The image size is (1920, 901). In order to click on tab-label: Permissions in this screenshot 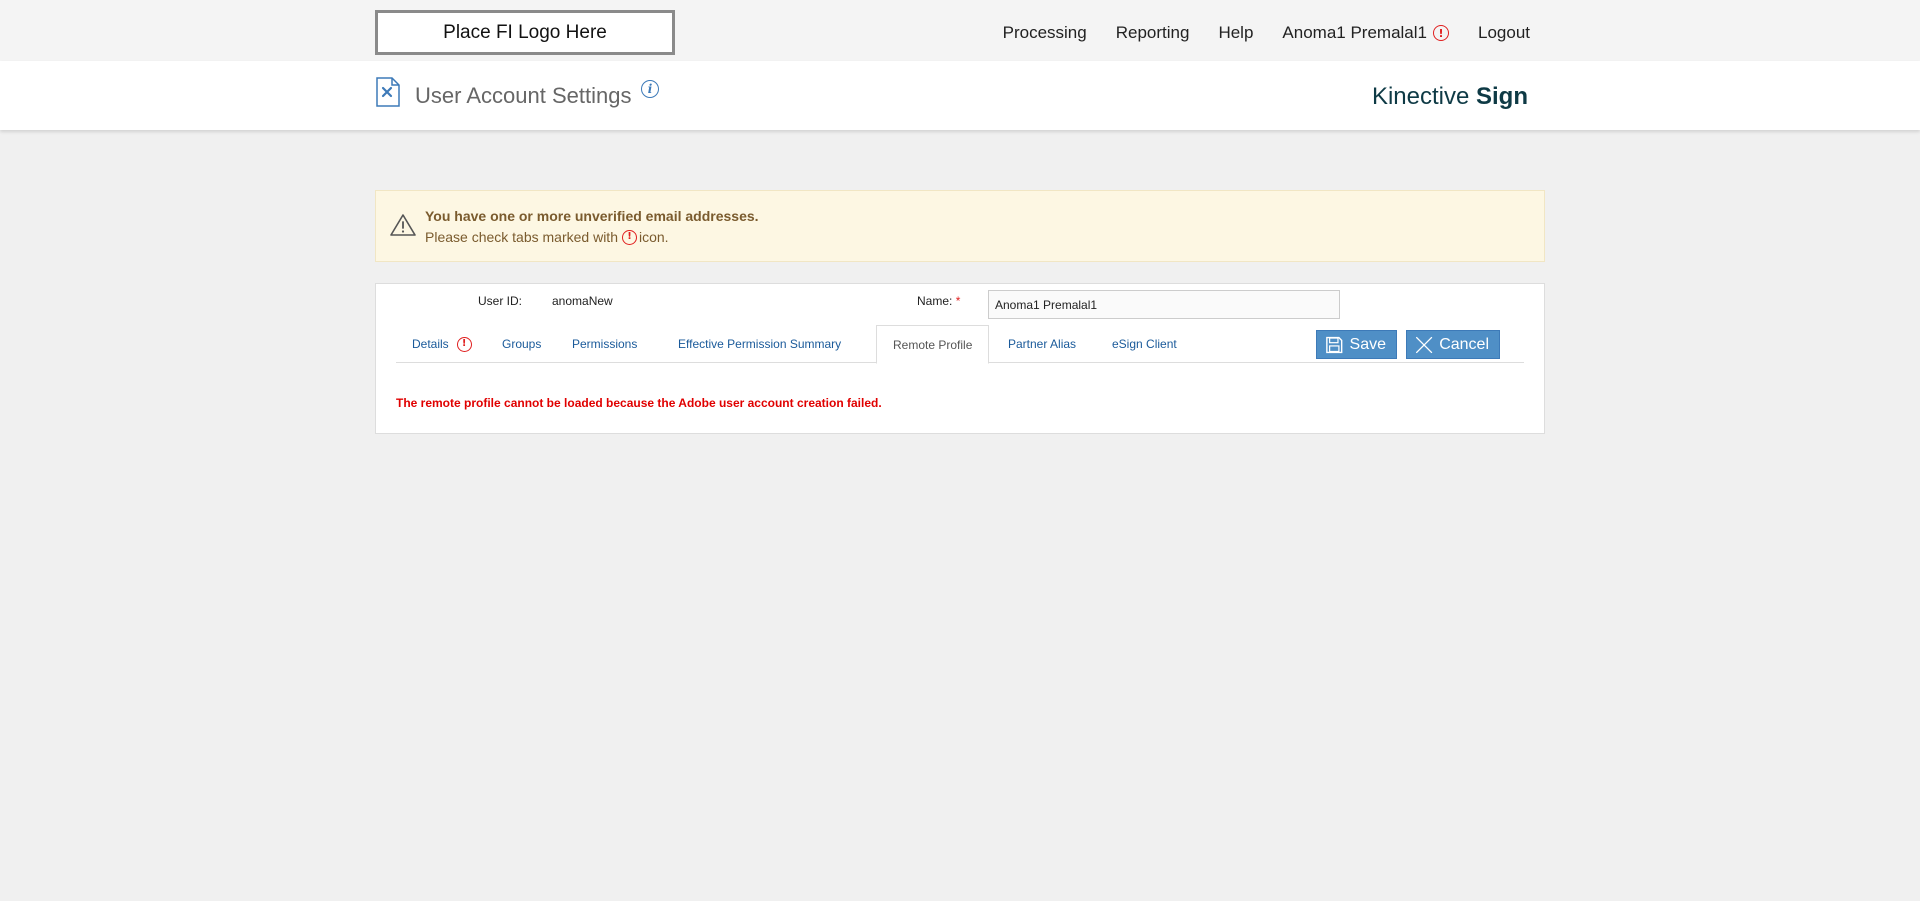, I will do `click(605, 344)`.